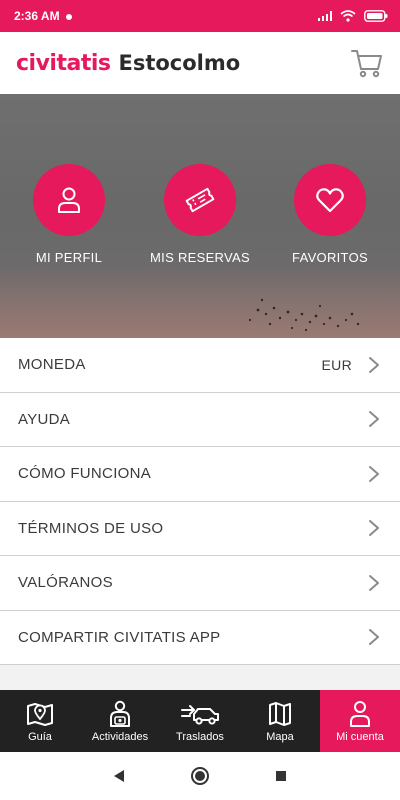 The height and width of the screenshot is (800, 400). Describe the element at coordinates (200, 474) in the screenshot. I see `menu-item-how-it-works: CÓMO FUNCIONA` at that location.